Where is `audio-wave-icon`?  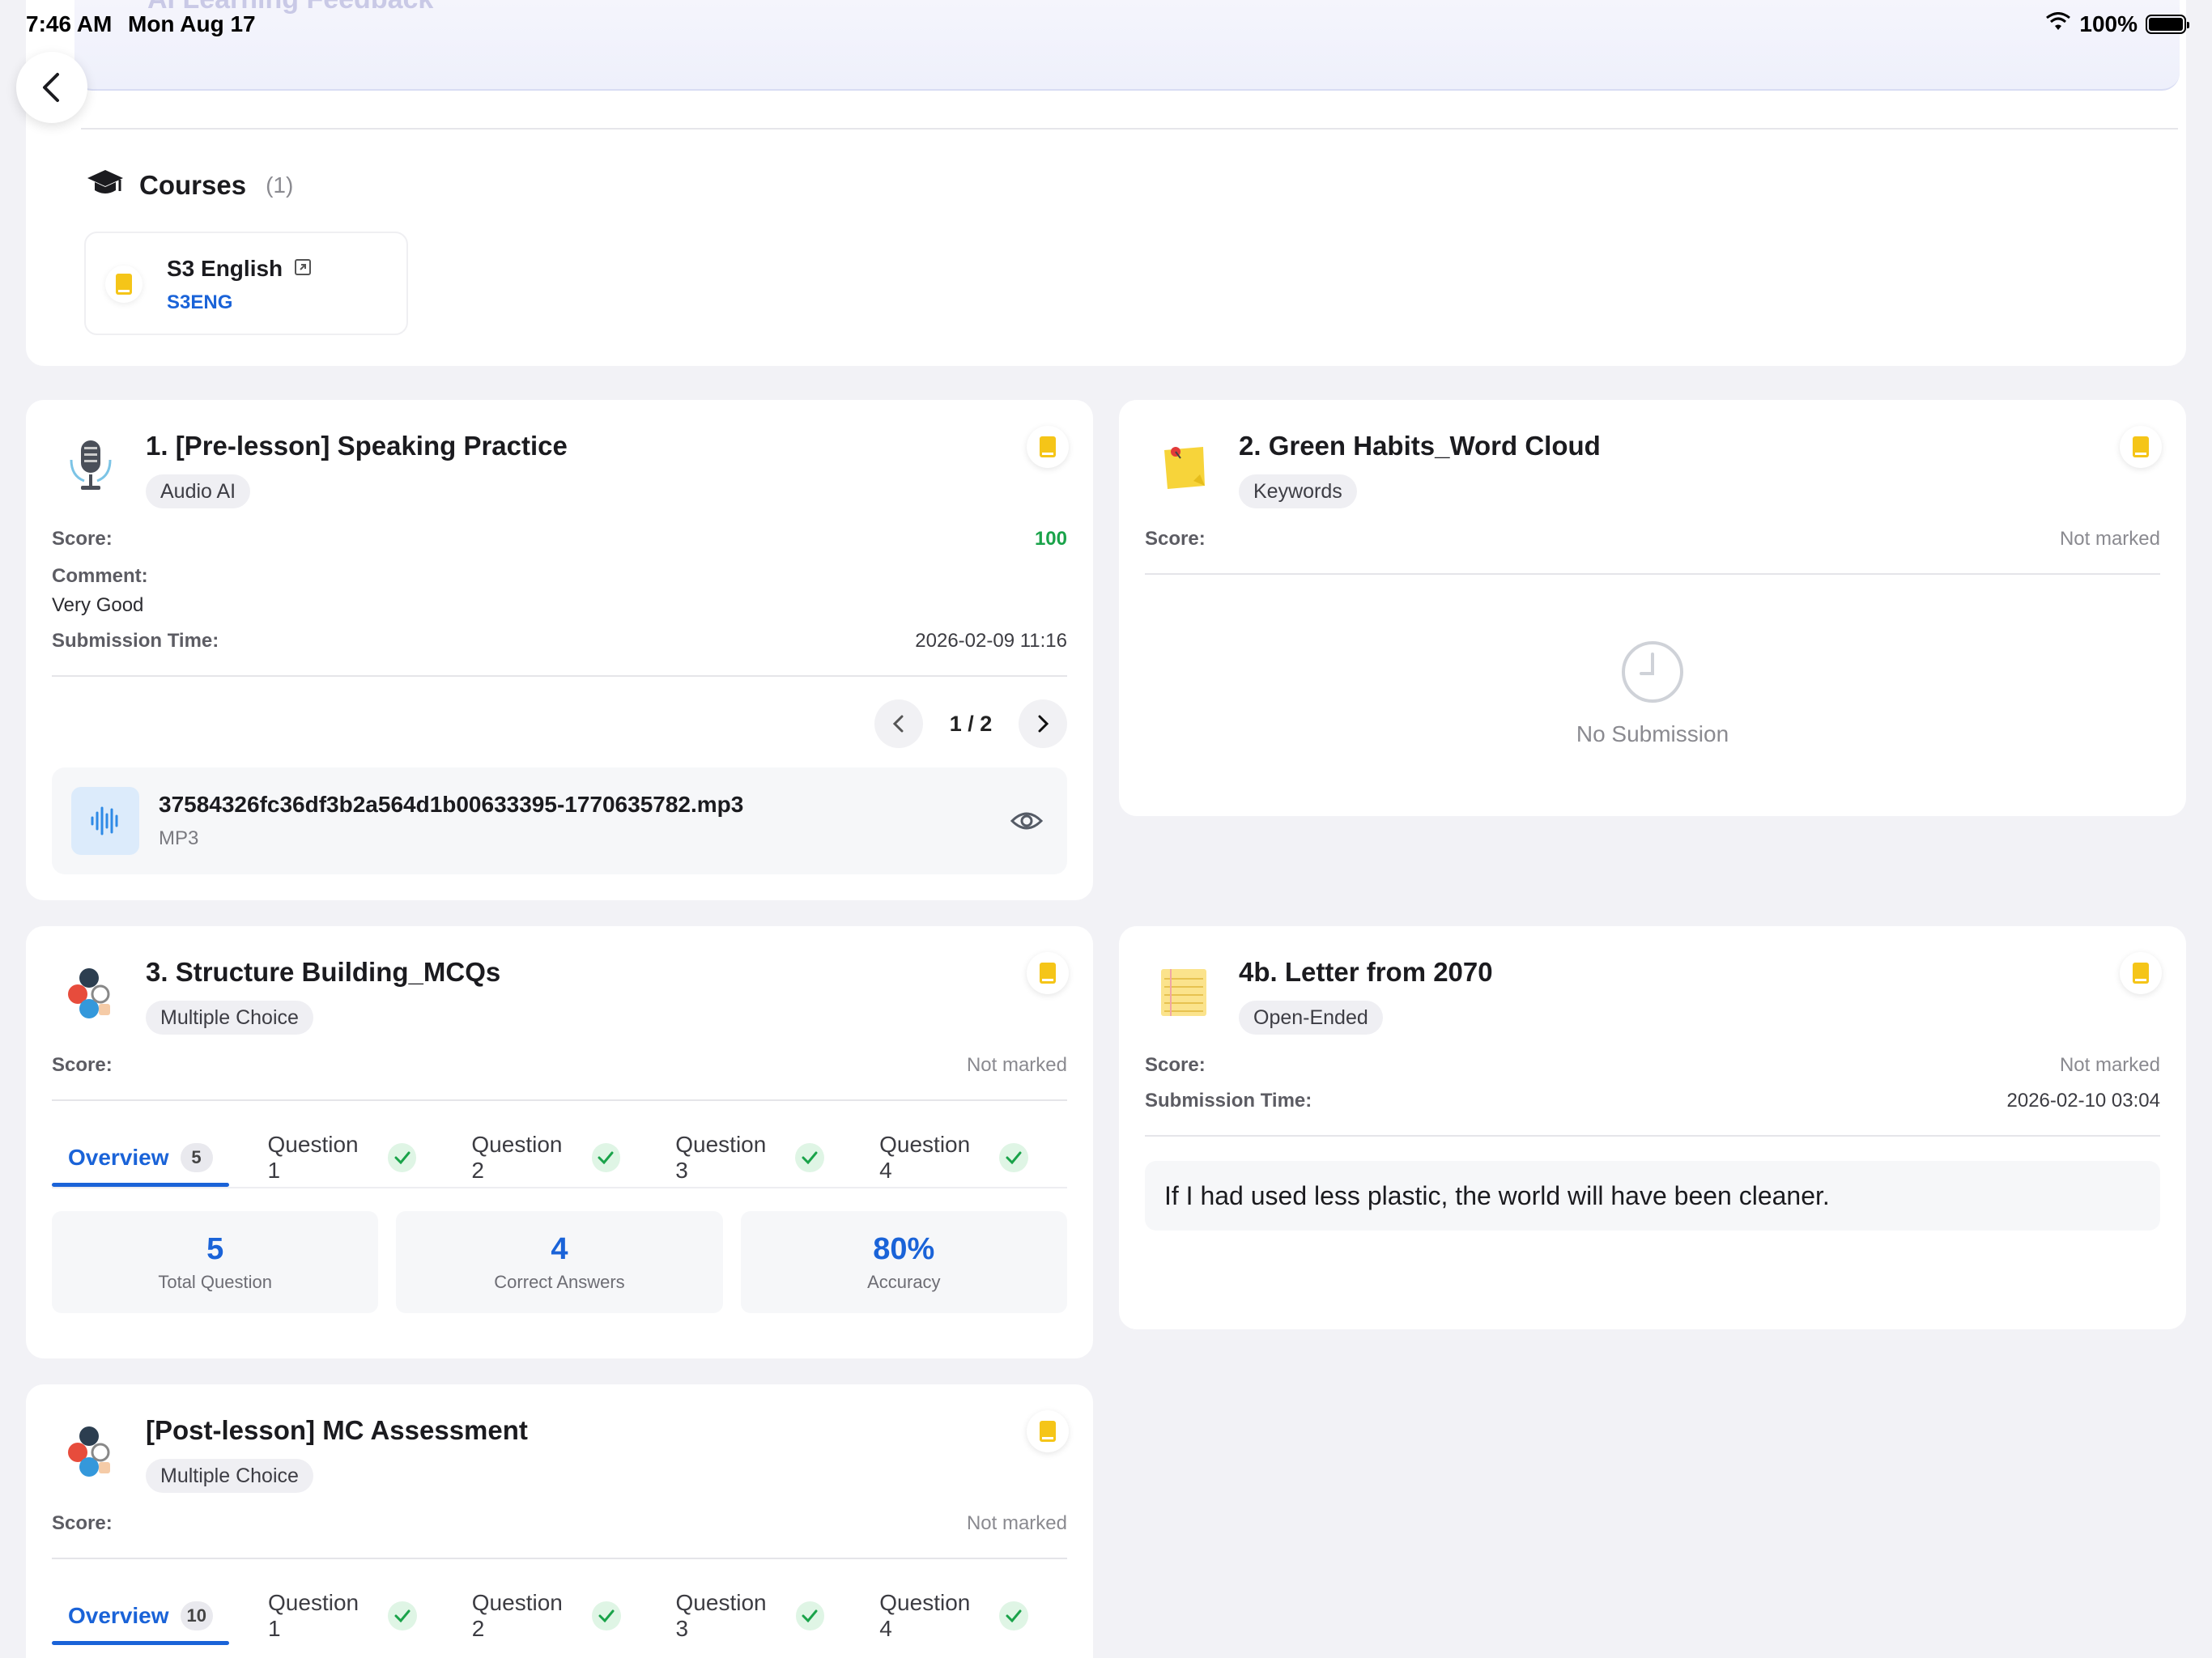 audio-wave-icon is located at coordinates (105, 821).